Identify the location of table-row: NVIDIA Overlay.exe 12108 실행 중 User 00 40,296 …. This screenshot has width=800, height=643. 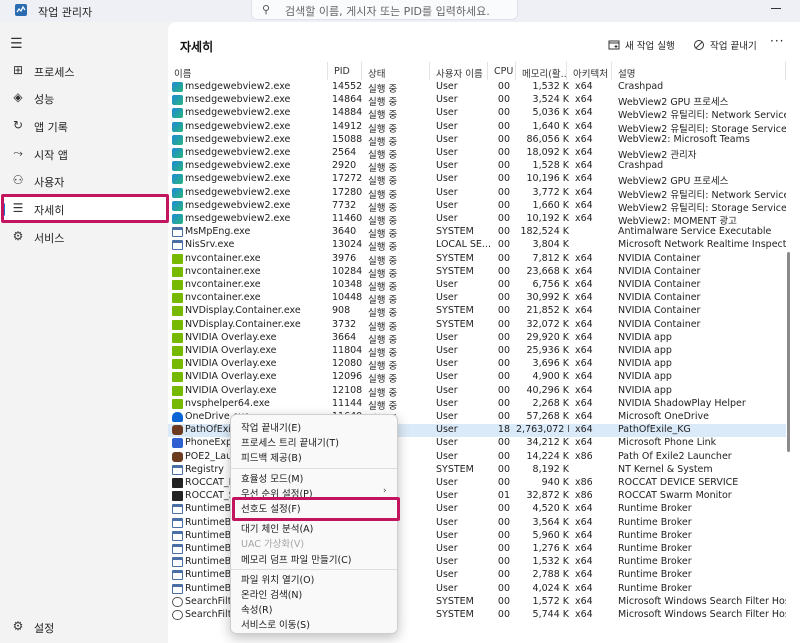
(477, 392).